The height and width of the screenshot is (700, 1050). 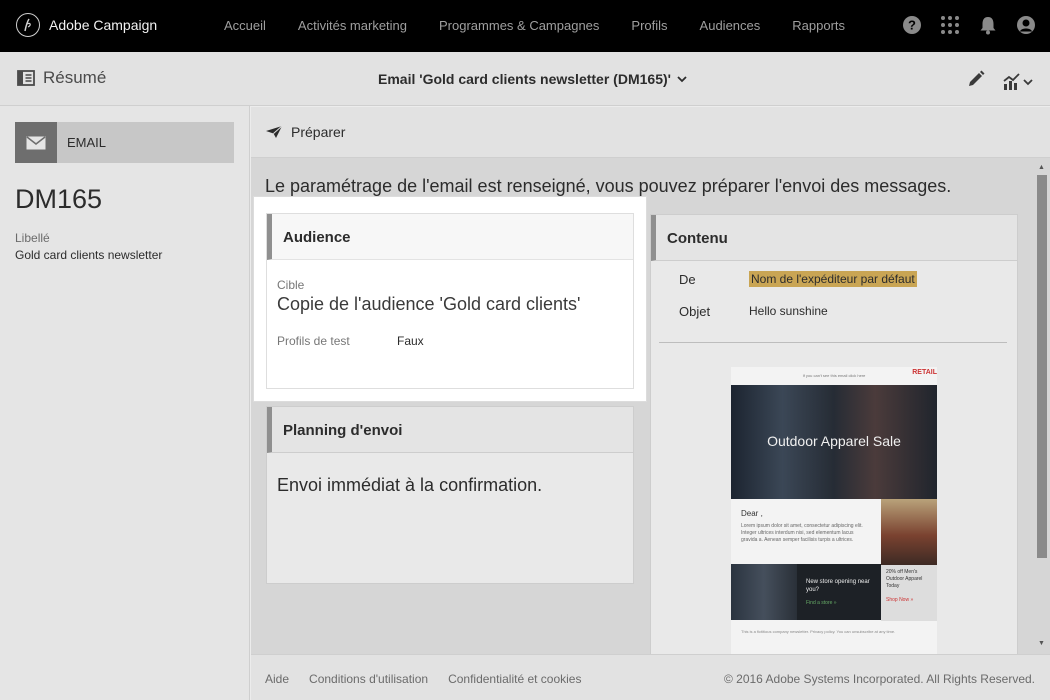 What do you see at coordinates (687, 279) in the screenshot?
I see `from-label: De` at bounding box center [687, 279].